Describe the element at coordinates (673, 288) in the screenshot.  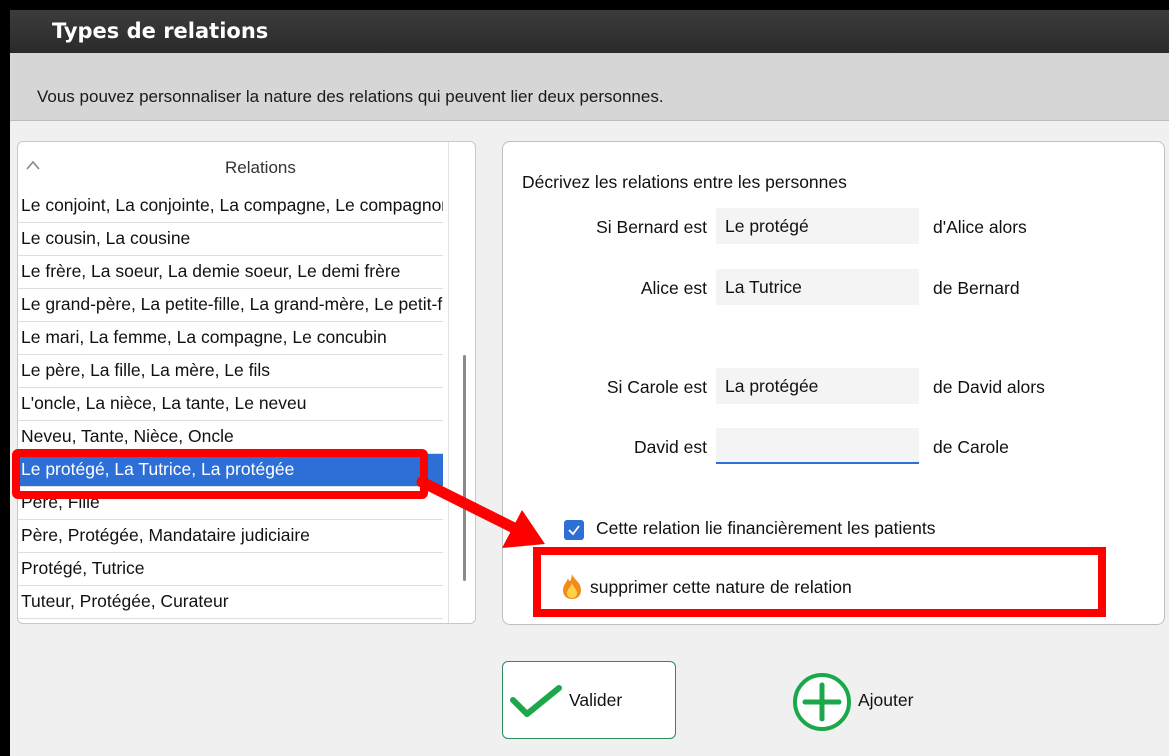
I see `row2-label: Alice est` at that location.